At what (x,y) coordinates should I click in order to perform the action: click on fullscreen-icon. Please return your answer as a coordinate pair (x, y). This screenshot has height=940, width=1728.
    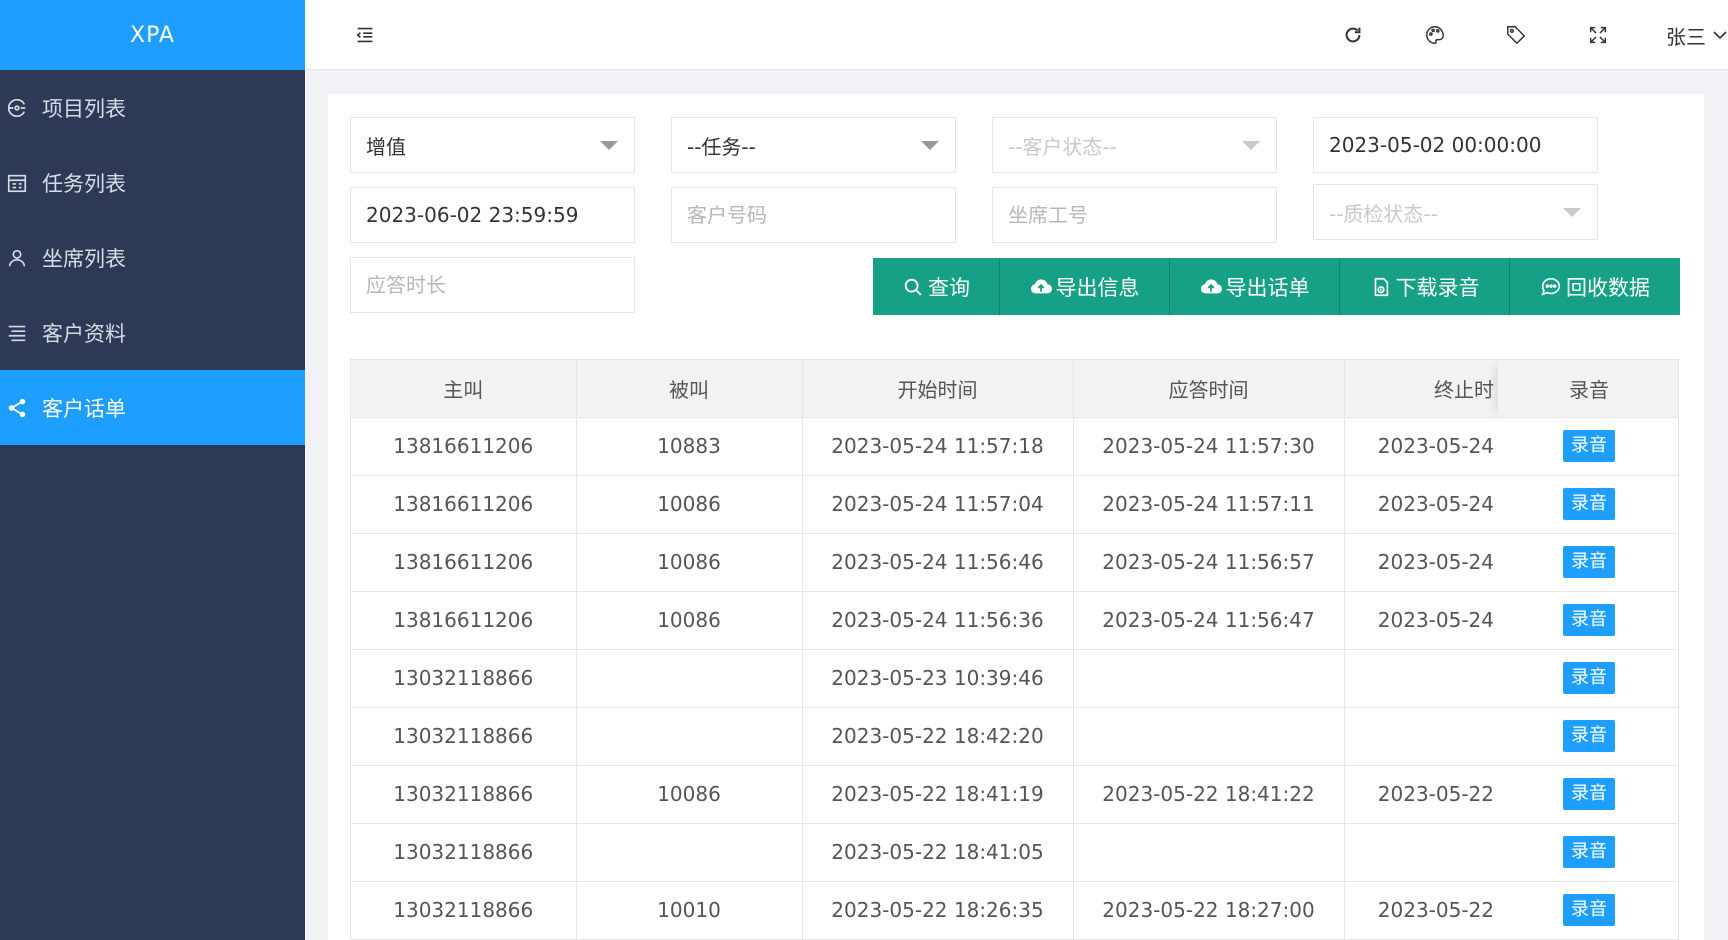
    Looking at the image, I should click on (1598, 35).